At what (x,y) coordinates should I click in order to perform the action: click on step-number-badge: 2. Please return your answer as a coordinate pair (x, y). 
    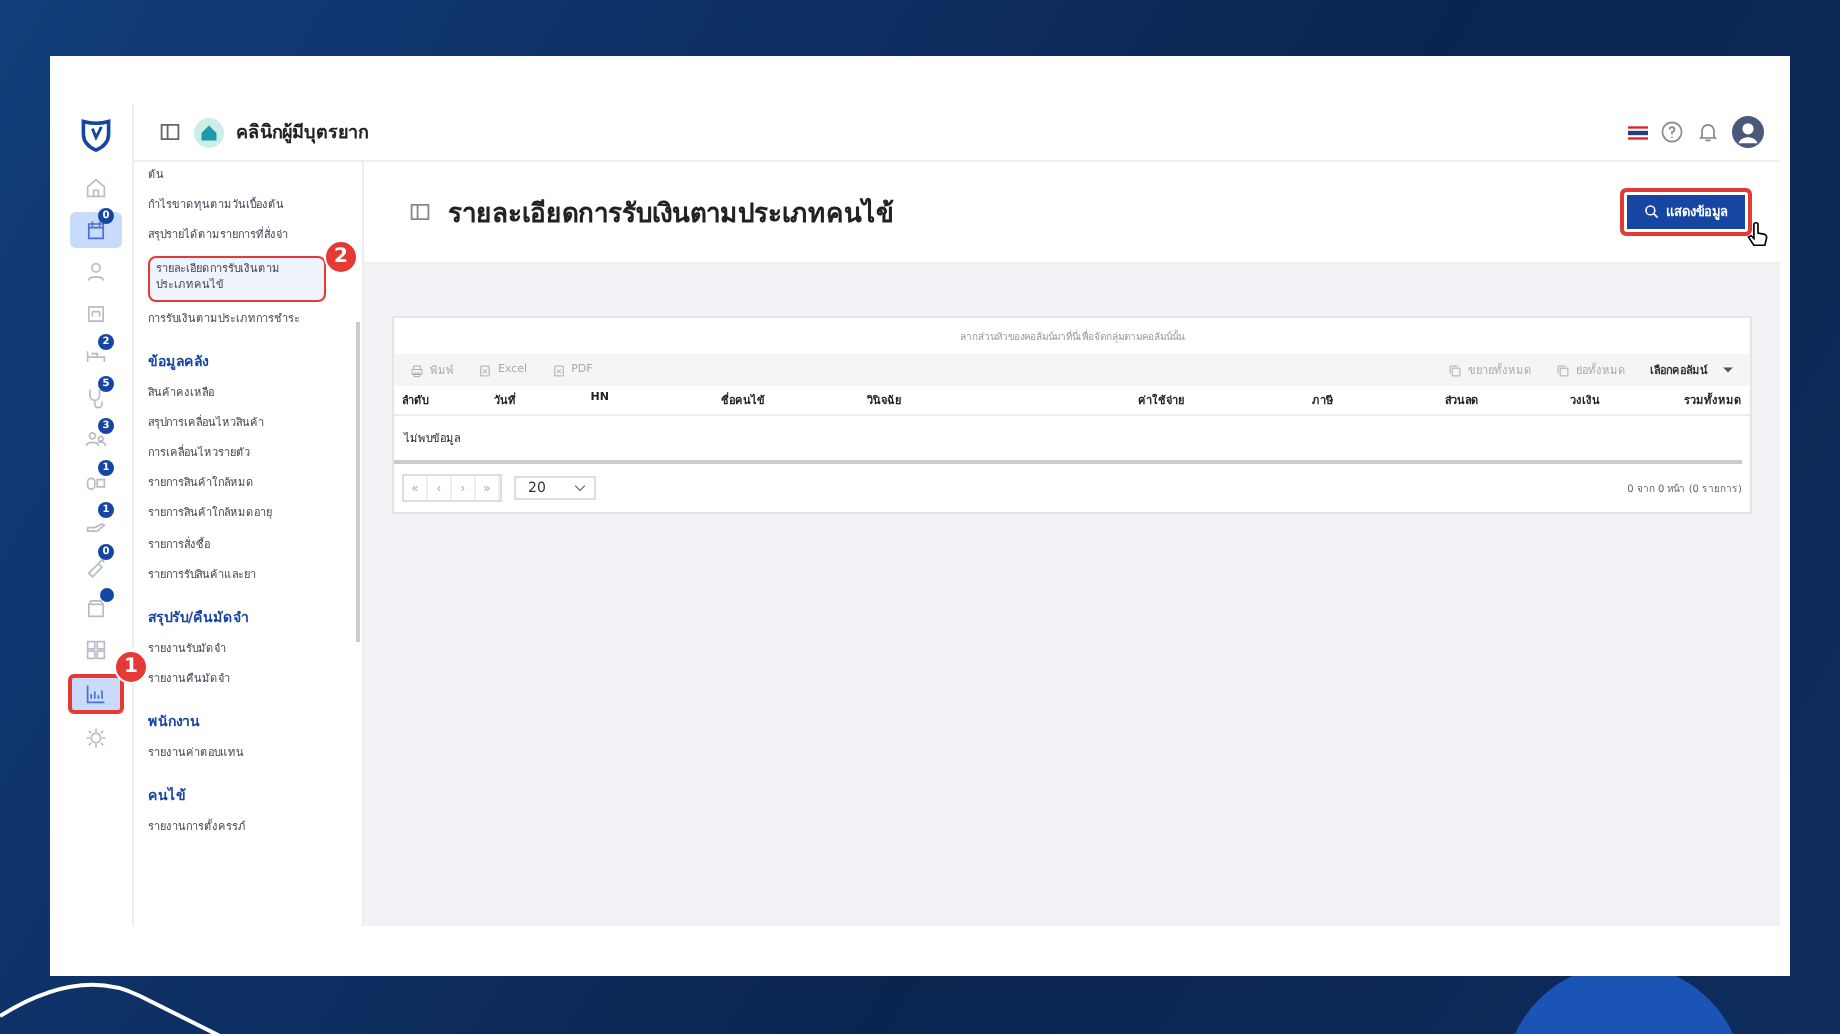
    Looking at the image, I should click on (341, 257).